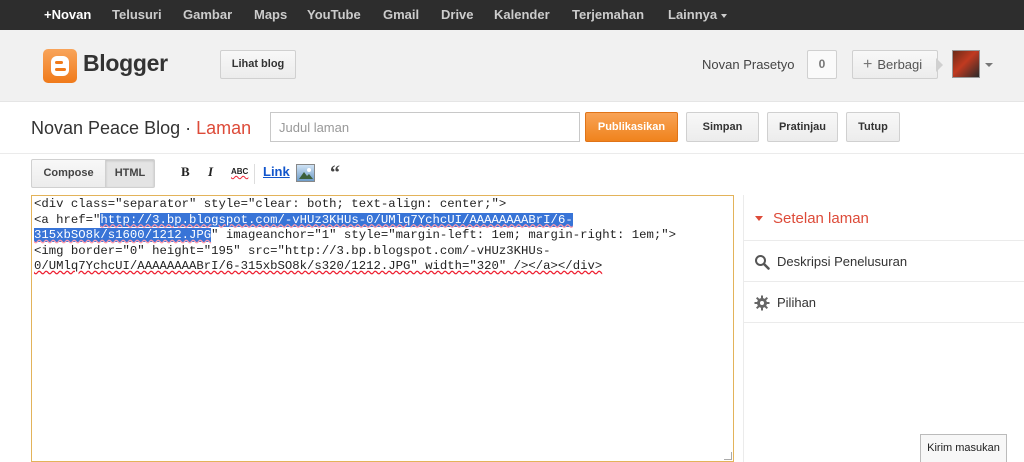  I want to click on gear-icon, so click(762, 303).